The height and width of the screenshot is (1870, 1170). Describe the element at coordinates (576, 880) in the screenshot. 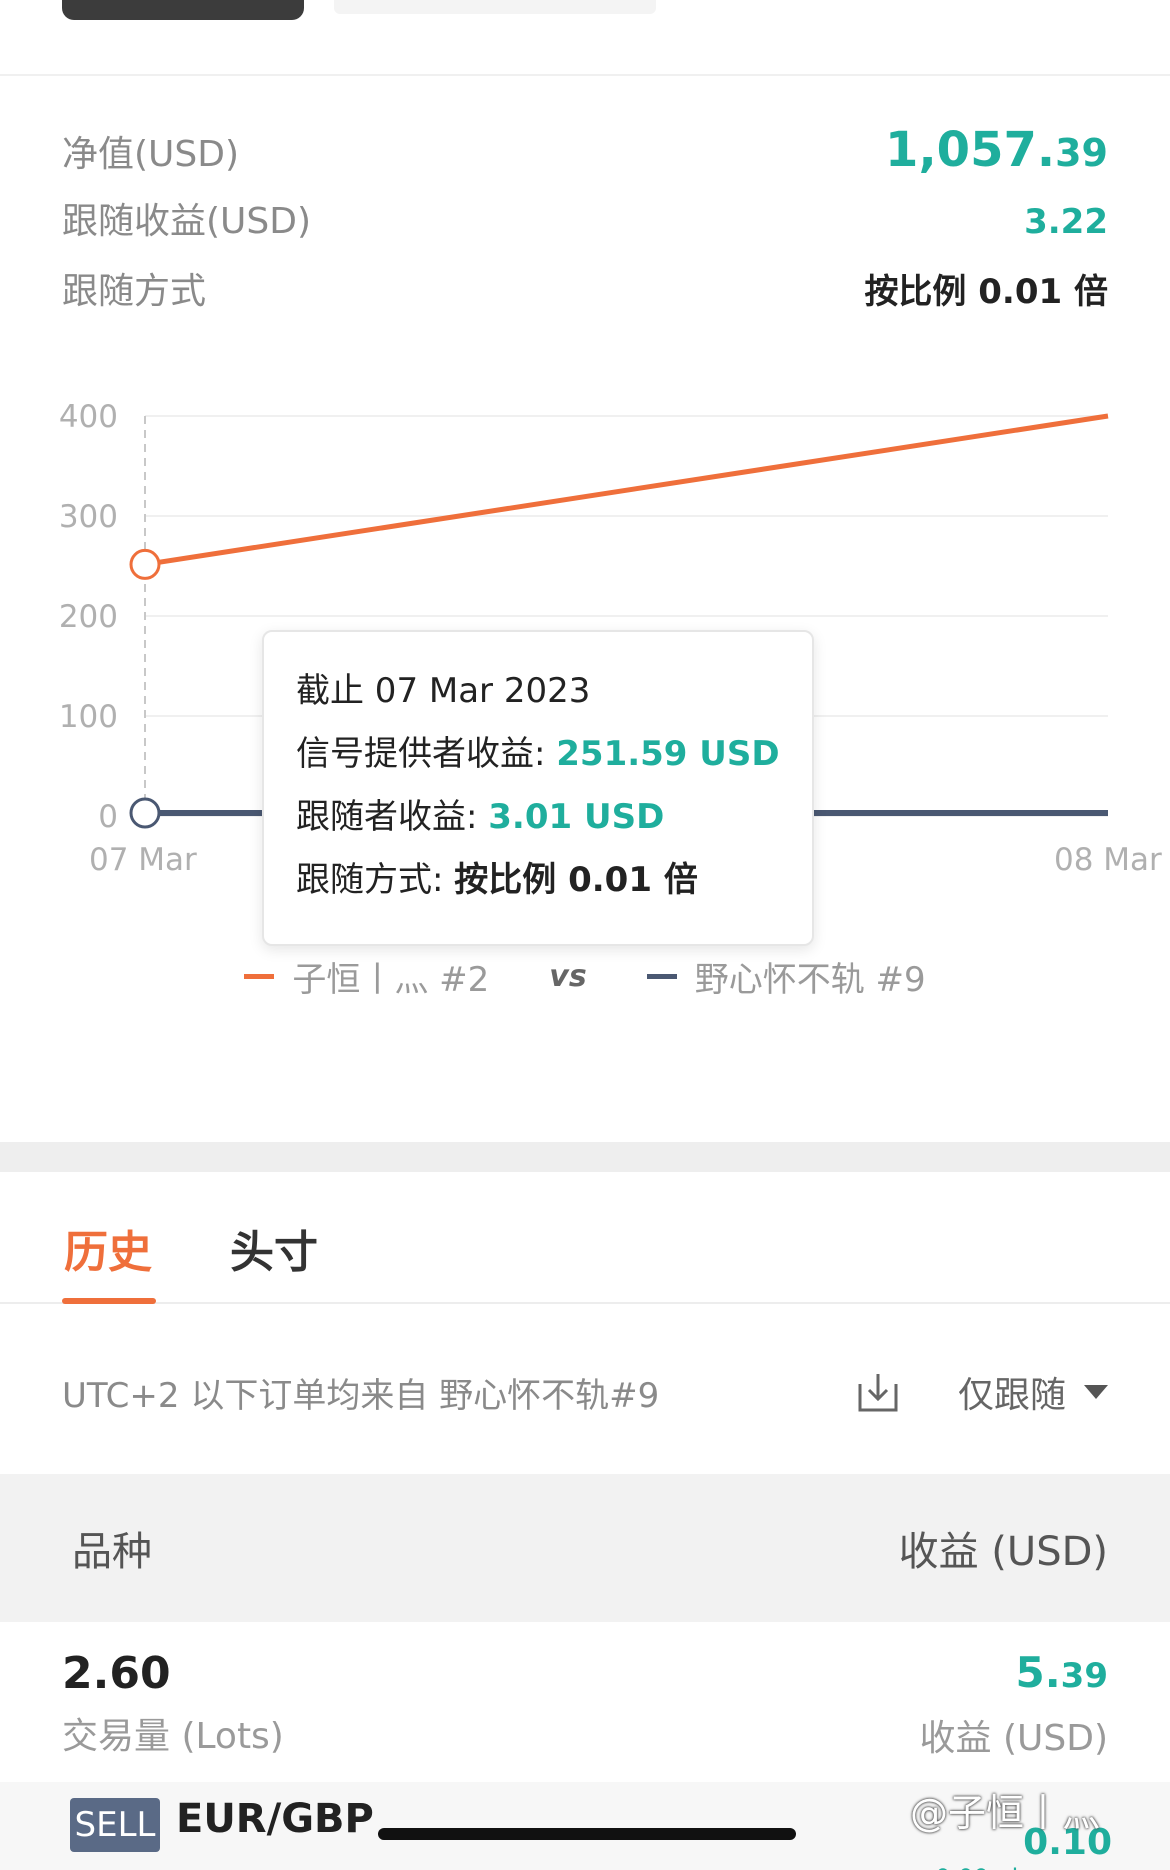

I see `tooltip-mode-value: 按比例 0.01 倍` at that location.